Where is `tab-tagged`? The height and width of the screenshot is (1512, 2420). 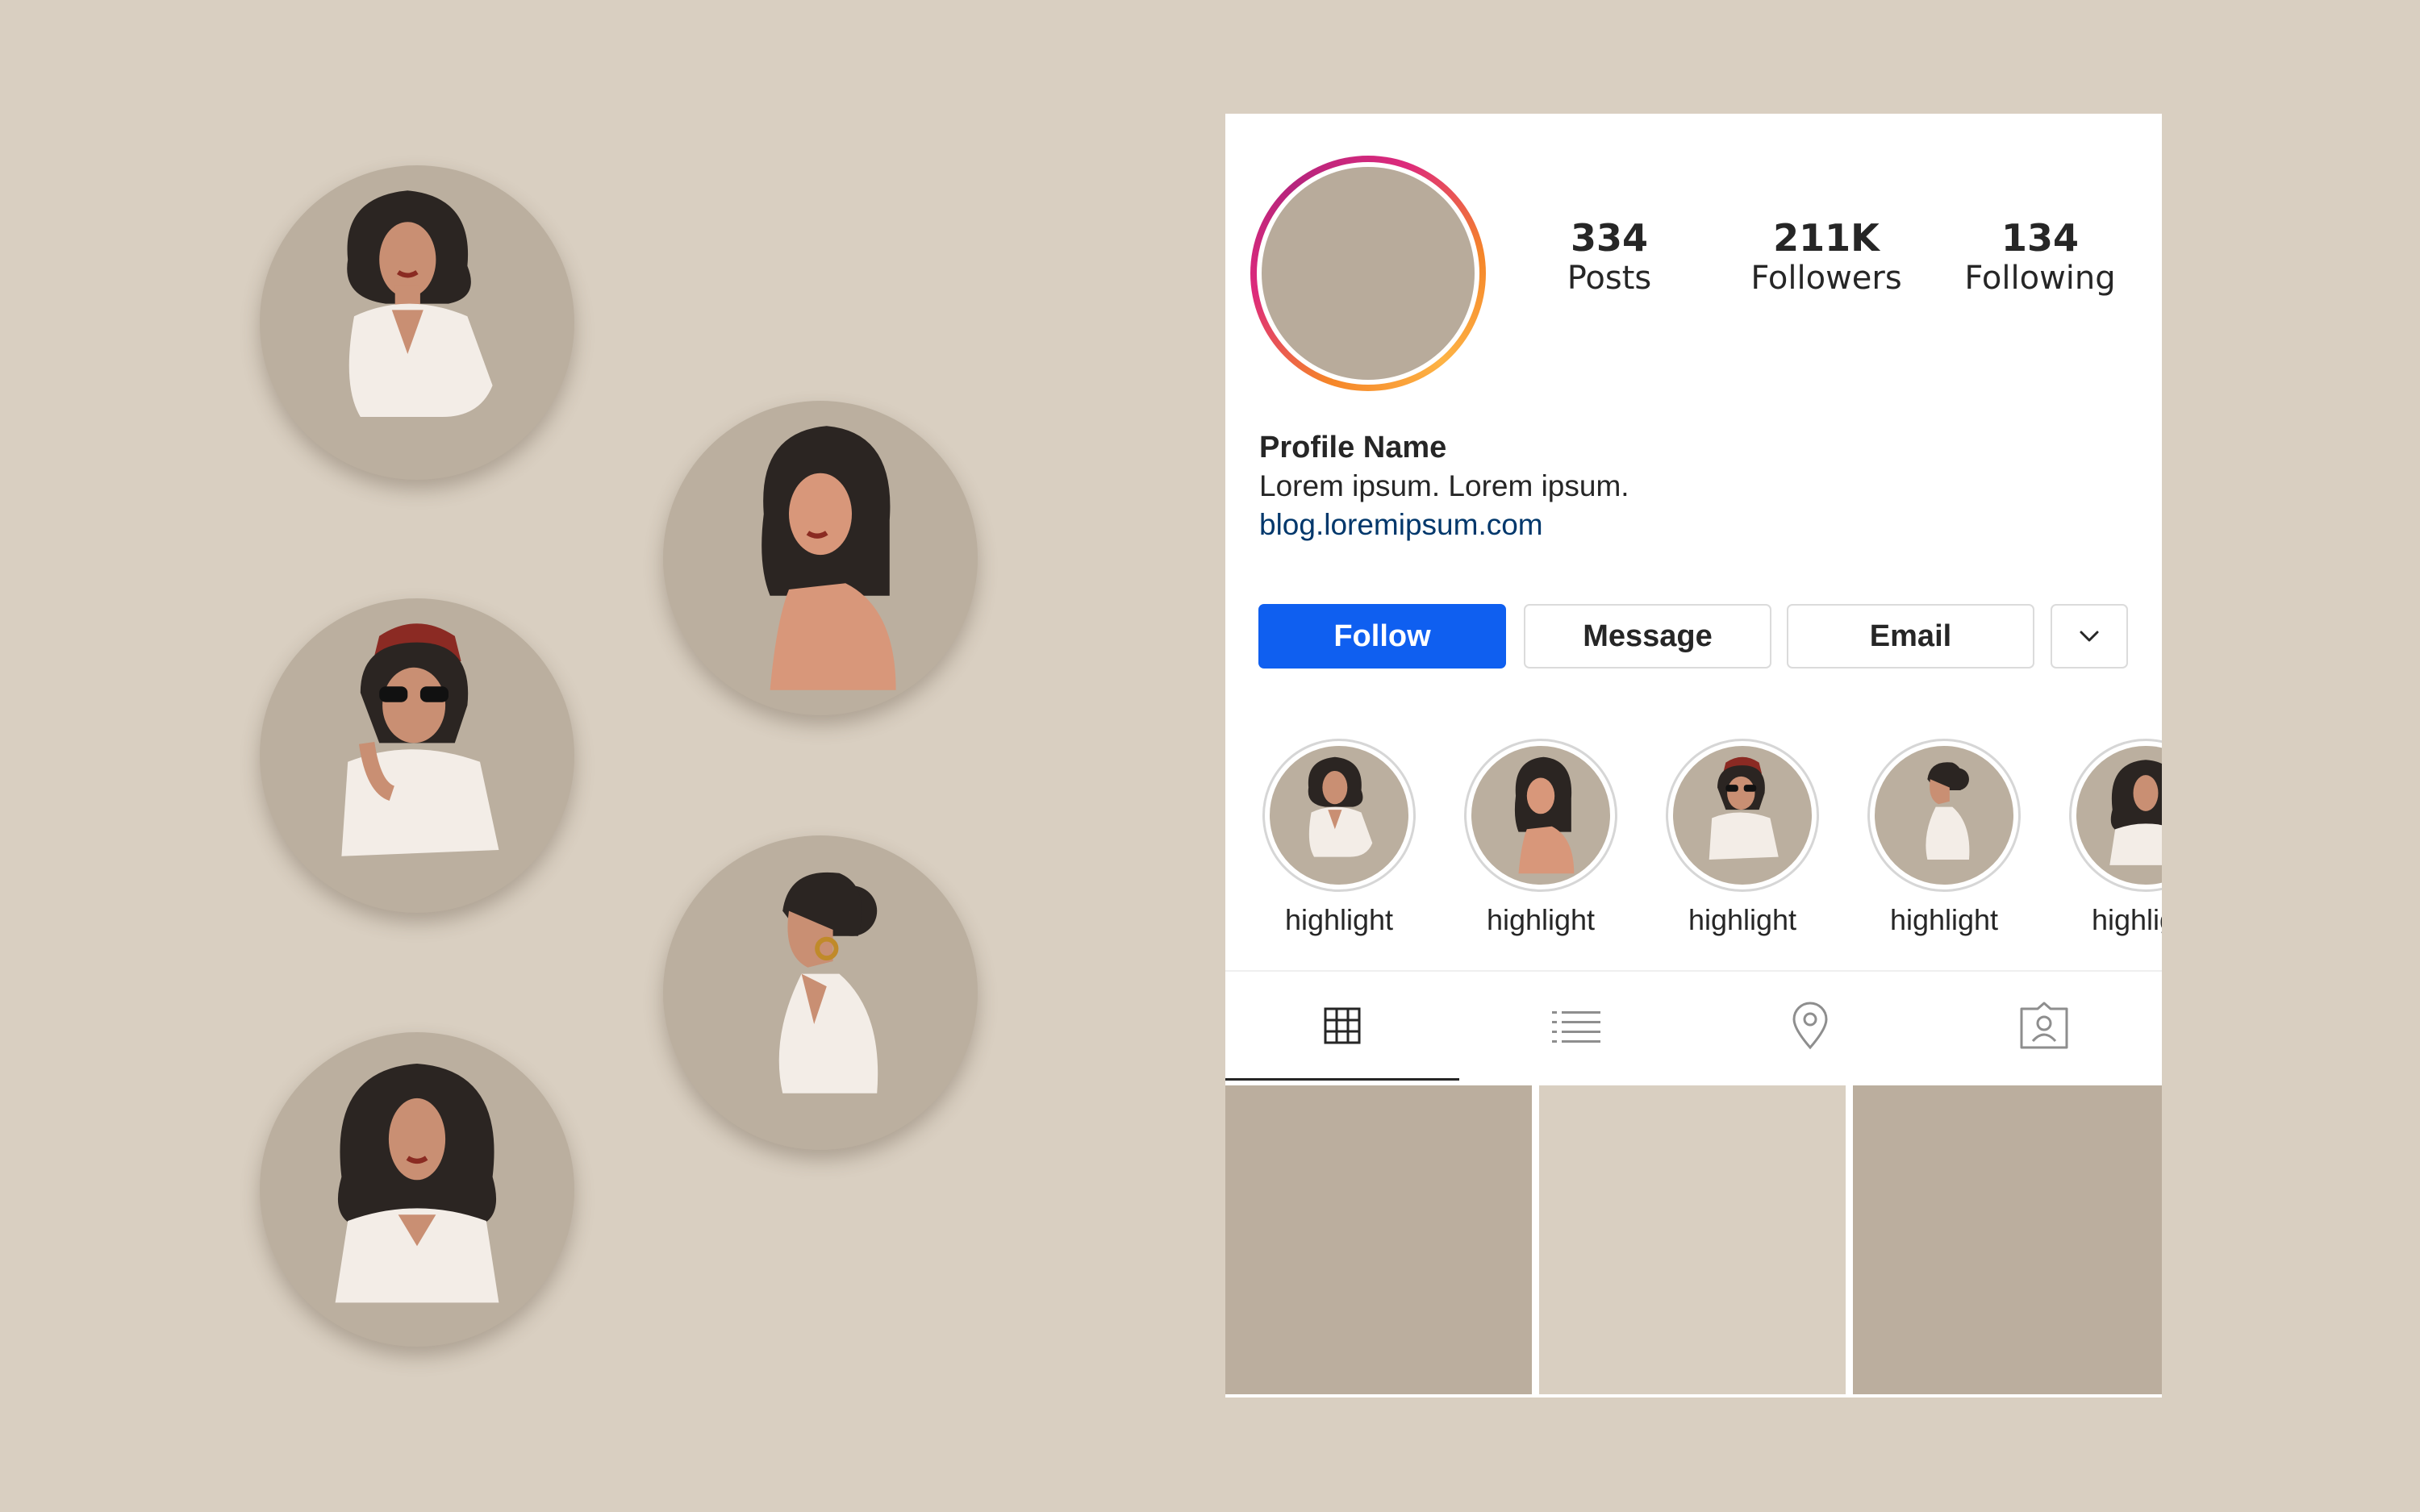
tab-tagged is located at coordinates (2044, 1025).